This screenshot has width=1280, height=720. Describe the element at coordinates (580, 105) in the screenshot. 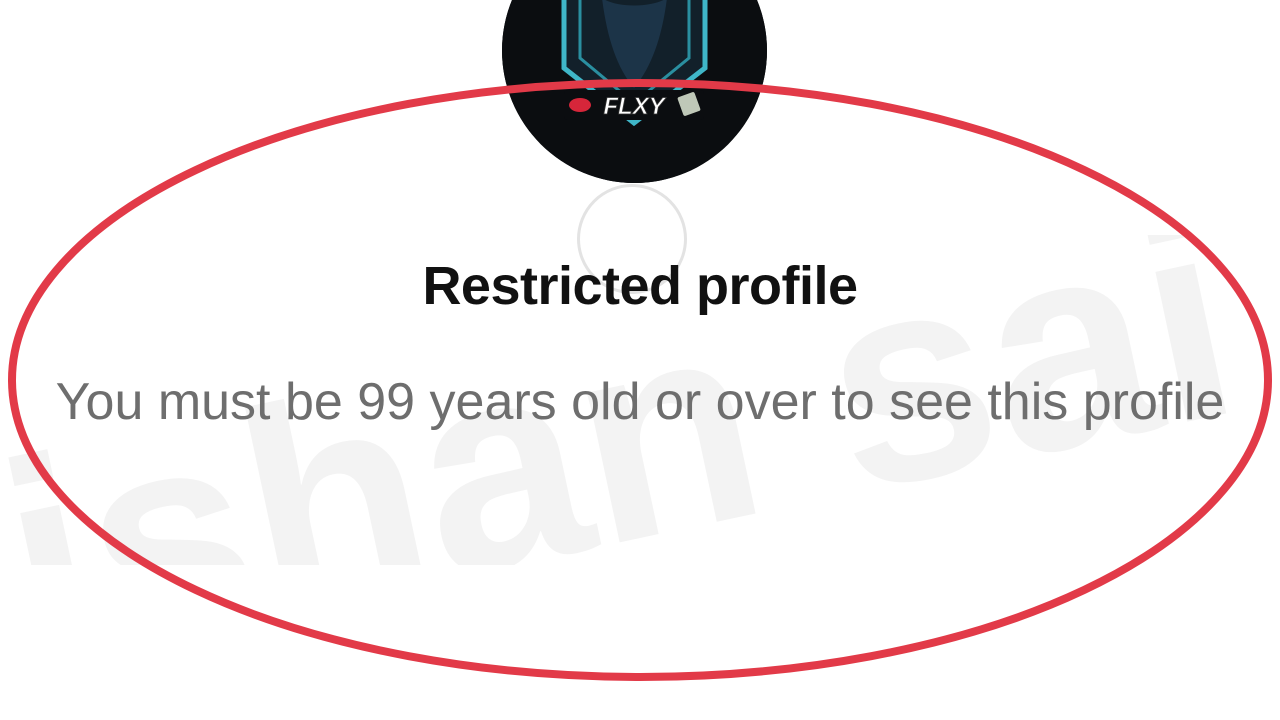

I see `lips-icon` at that location.